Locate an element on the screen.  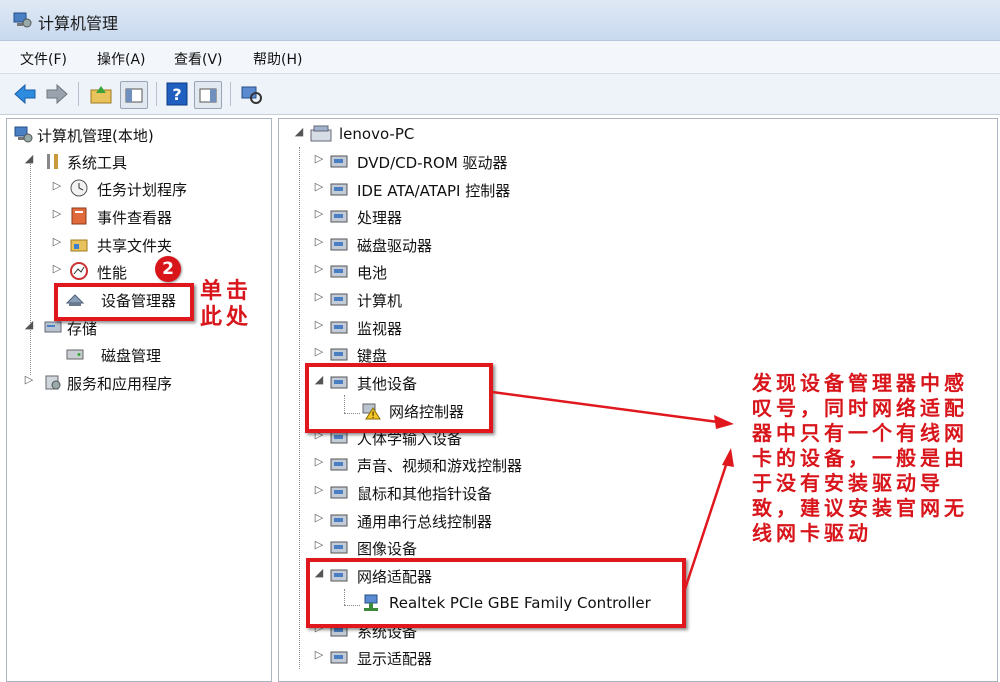
title-bar: 计算机管理 is located at coordinates (500, 20).